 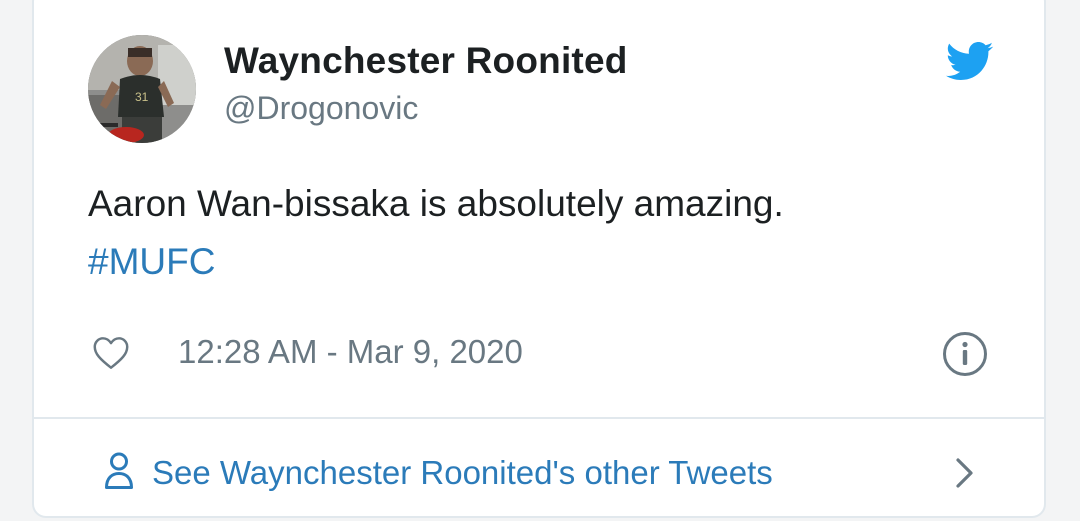 I want to click on chevron-right-icon, so click(x=965, y=473).